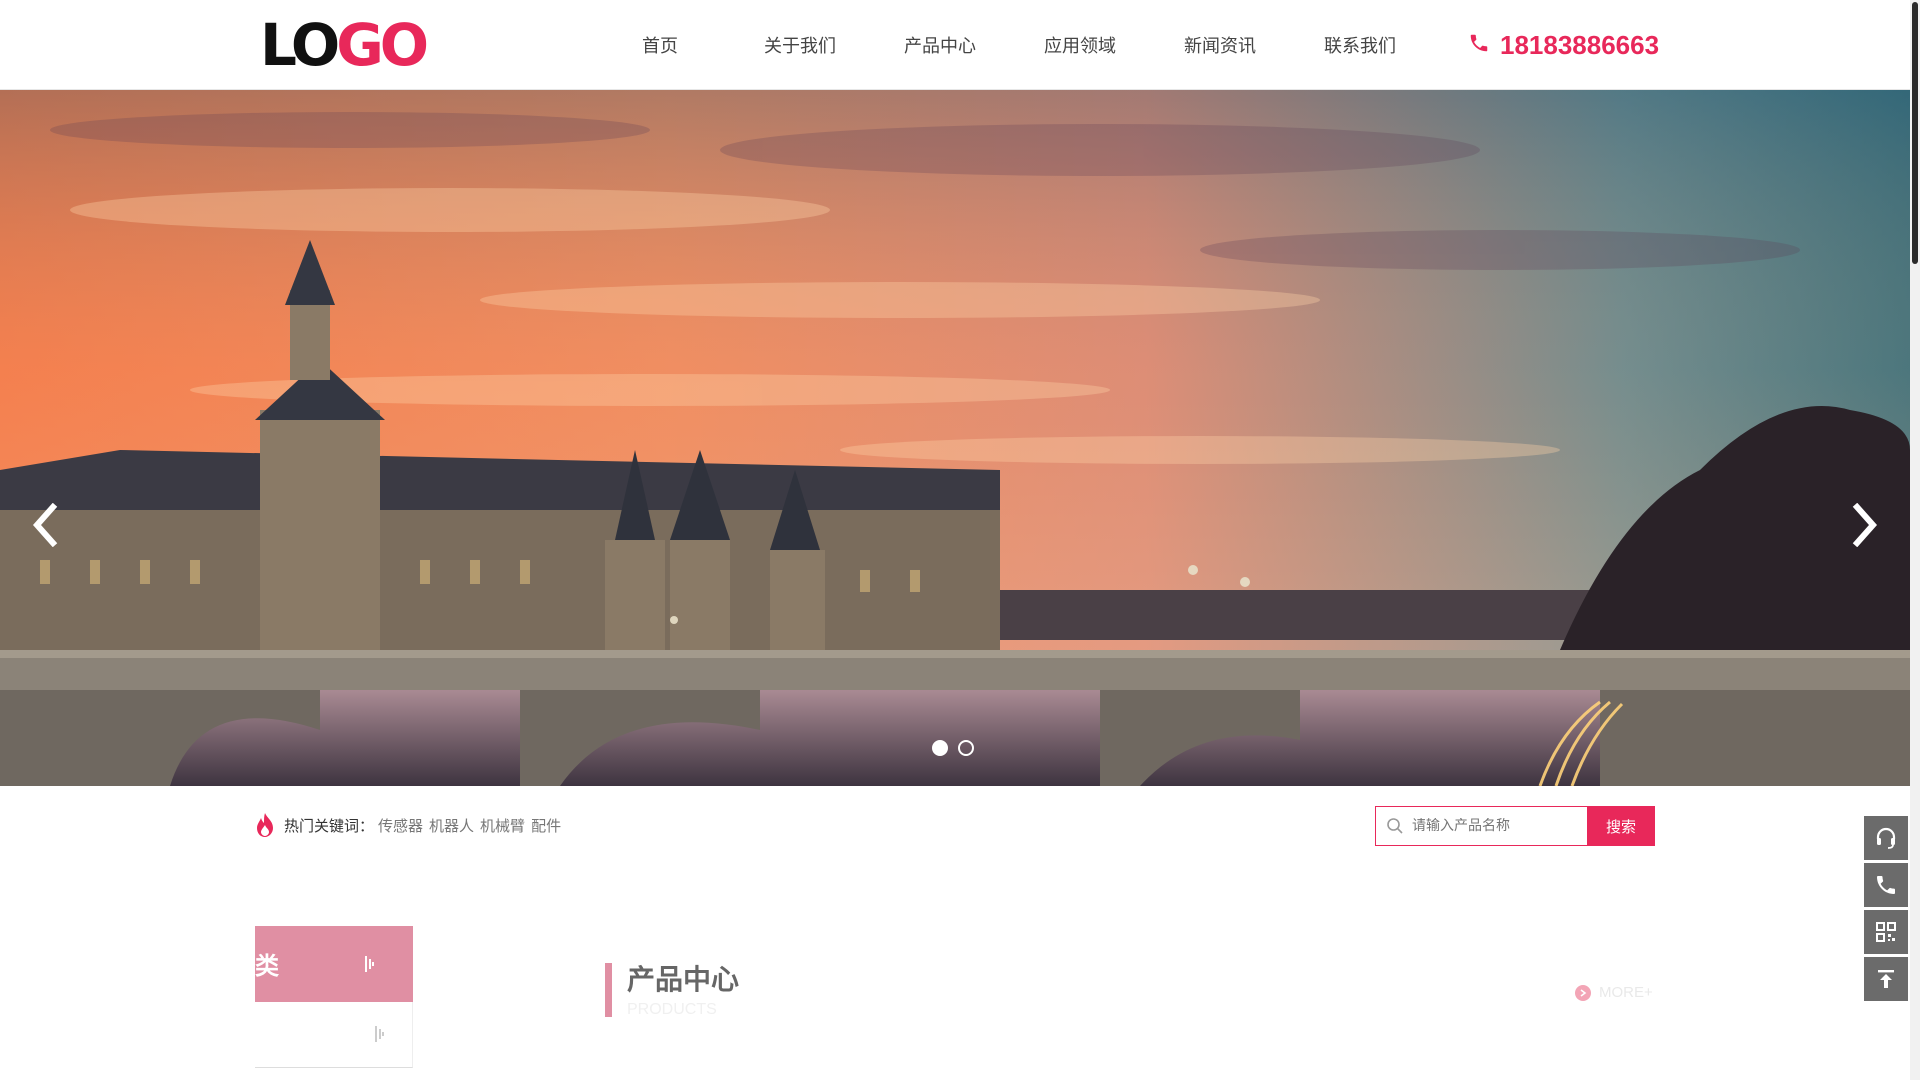 The image size is (1920, 1080). I want to click on site-logo: LOGO, so click(344, 45).